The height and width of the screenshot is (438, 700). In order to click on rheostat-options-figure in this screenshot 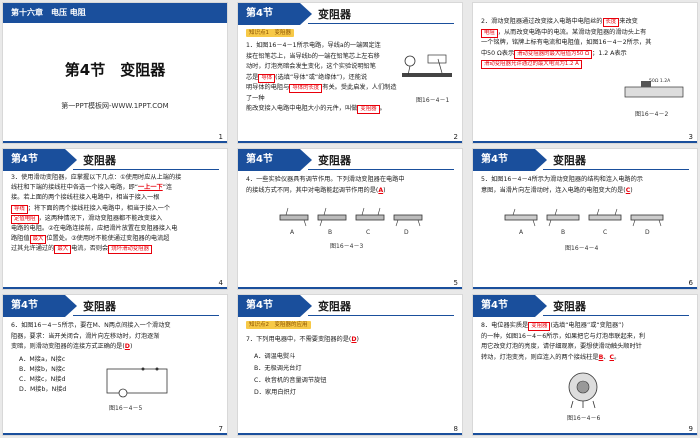, I will do `click(351, 217)`.